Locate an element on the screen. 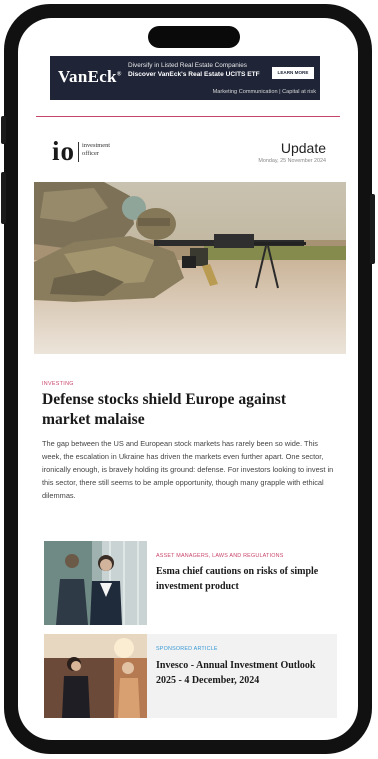  article-image-invesco is located at coordinates (95, 676).